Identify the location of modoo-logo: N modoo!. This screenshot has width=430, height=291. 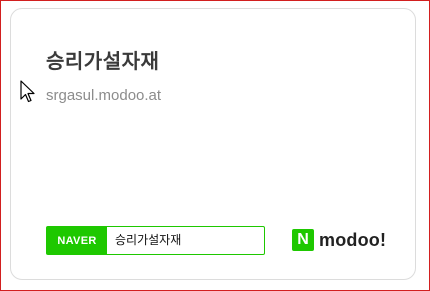
(339, 240).